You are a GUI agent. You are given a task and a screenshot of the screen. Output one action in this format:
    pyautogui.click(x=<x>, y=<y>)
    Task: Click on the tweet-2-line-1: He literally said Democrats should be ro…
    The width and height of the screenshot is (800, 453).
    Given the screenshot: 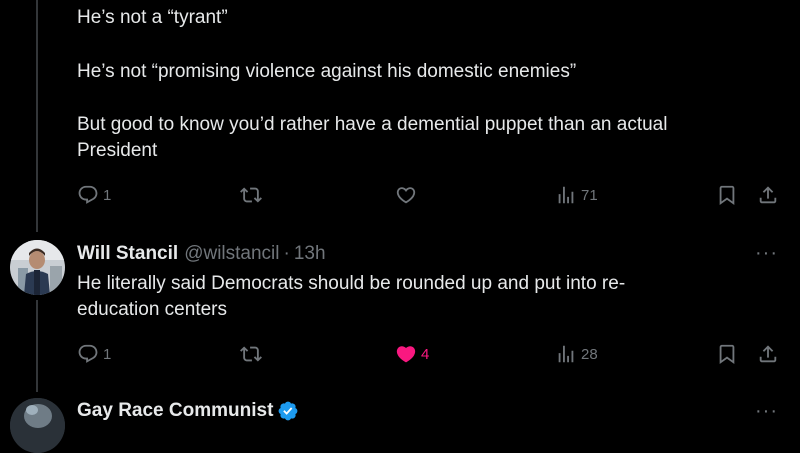 What is the action you would take?
    pyautogui.click(x=351, y=283)
    